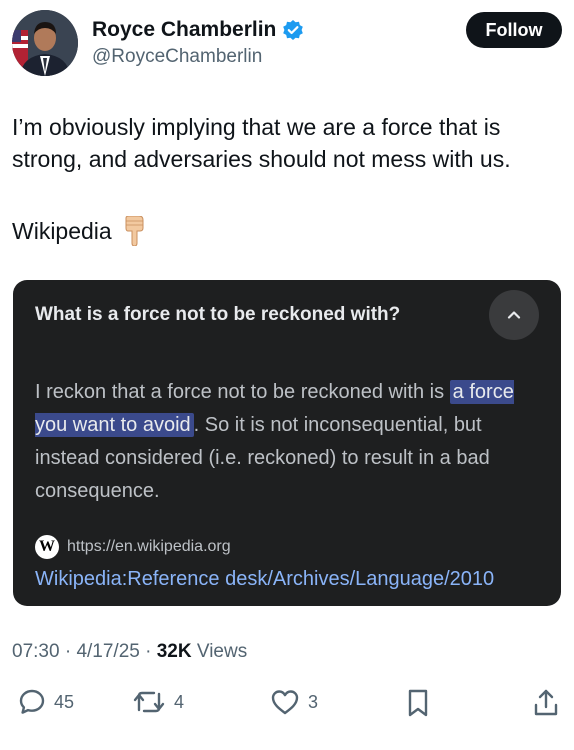 This screenshot has height=750, width=574. Describe the element at coordinates (47, 547) in the screenshot. I see `wikipedia-icon: W` at that location.